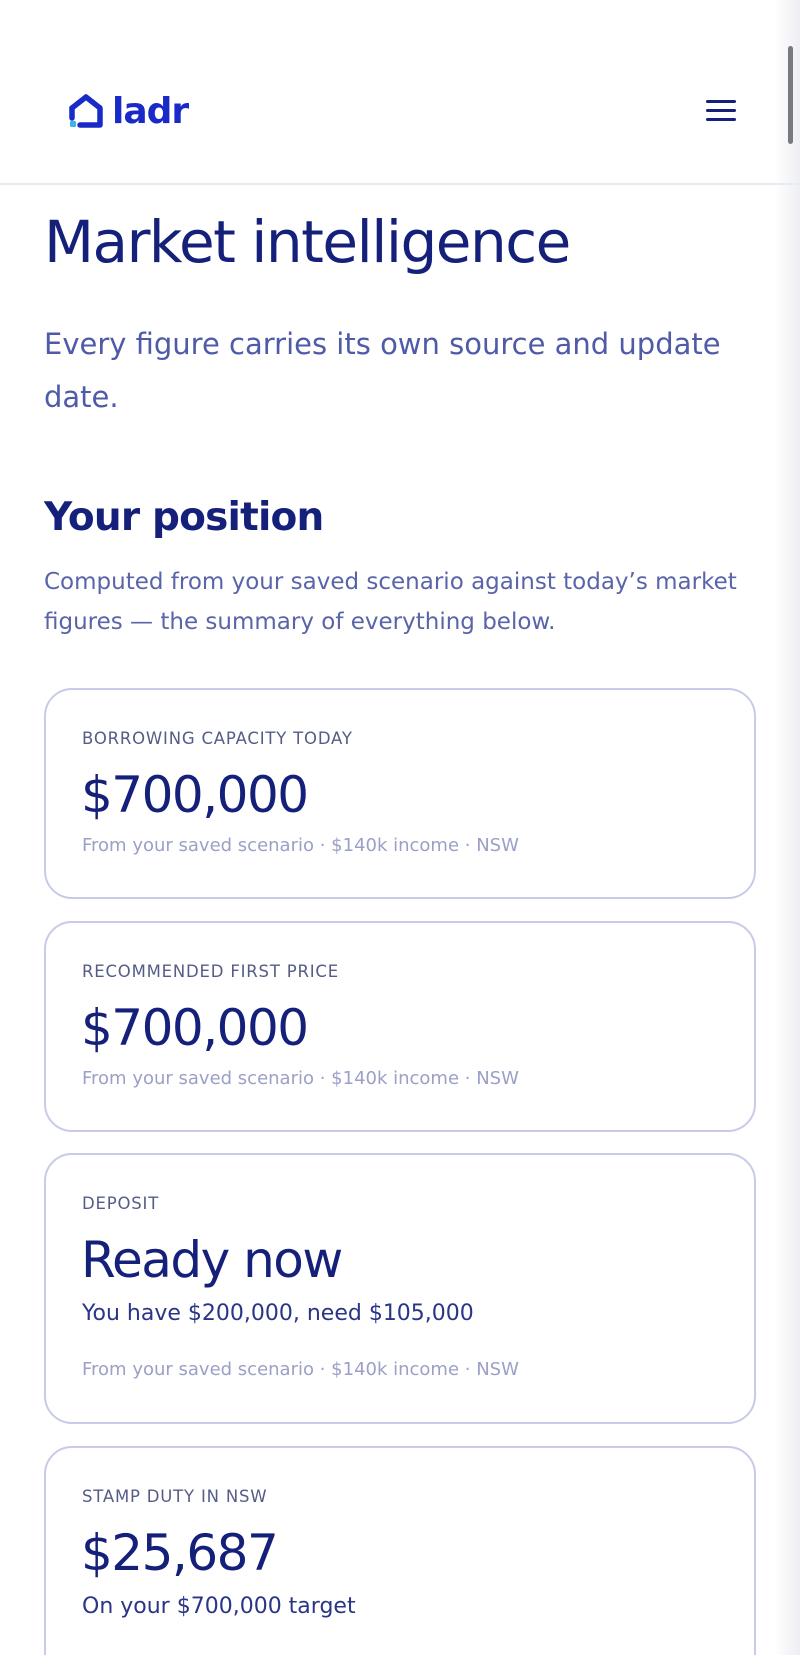  Describe the element at coordinates (121, 1203) in the screenshot. I see `card-label: DEPOSIT` at that location.